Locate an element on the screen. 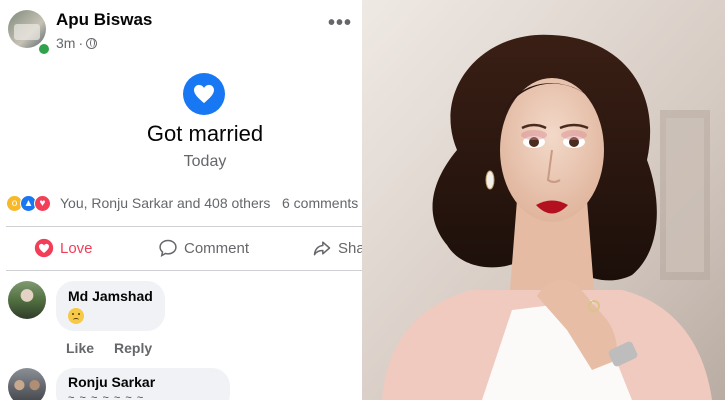 This screenshot has width=725, height=400. comment-bubble: Md Jamshad is located at coordinates (110, 306).